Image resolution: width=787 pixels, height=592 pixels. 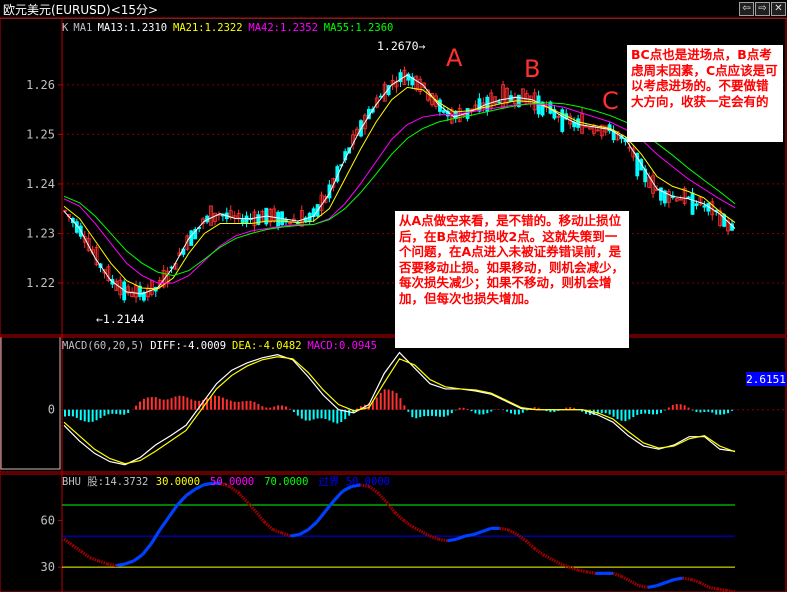 What do you see at coordinates (178, 482) in the screenshot?
I see `bhu-legend-item: 30.0000` at bounding box center [178, 482].